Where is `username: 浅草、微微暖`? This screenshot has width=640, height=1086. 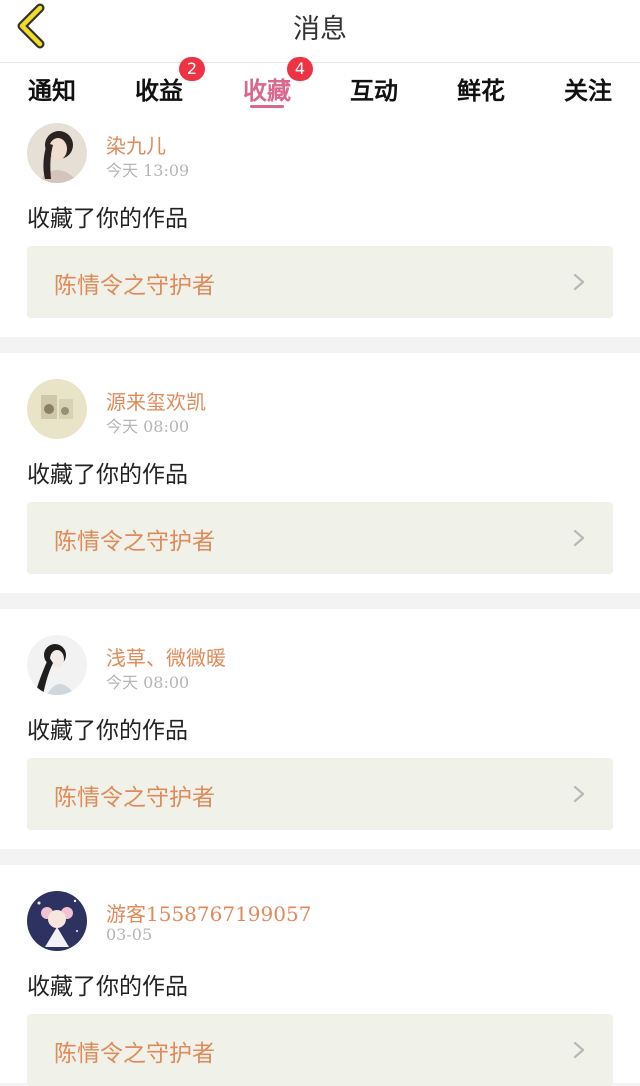
username: 浅草、微微暖 is located at coordinates (166, 656).